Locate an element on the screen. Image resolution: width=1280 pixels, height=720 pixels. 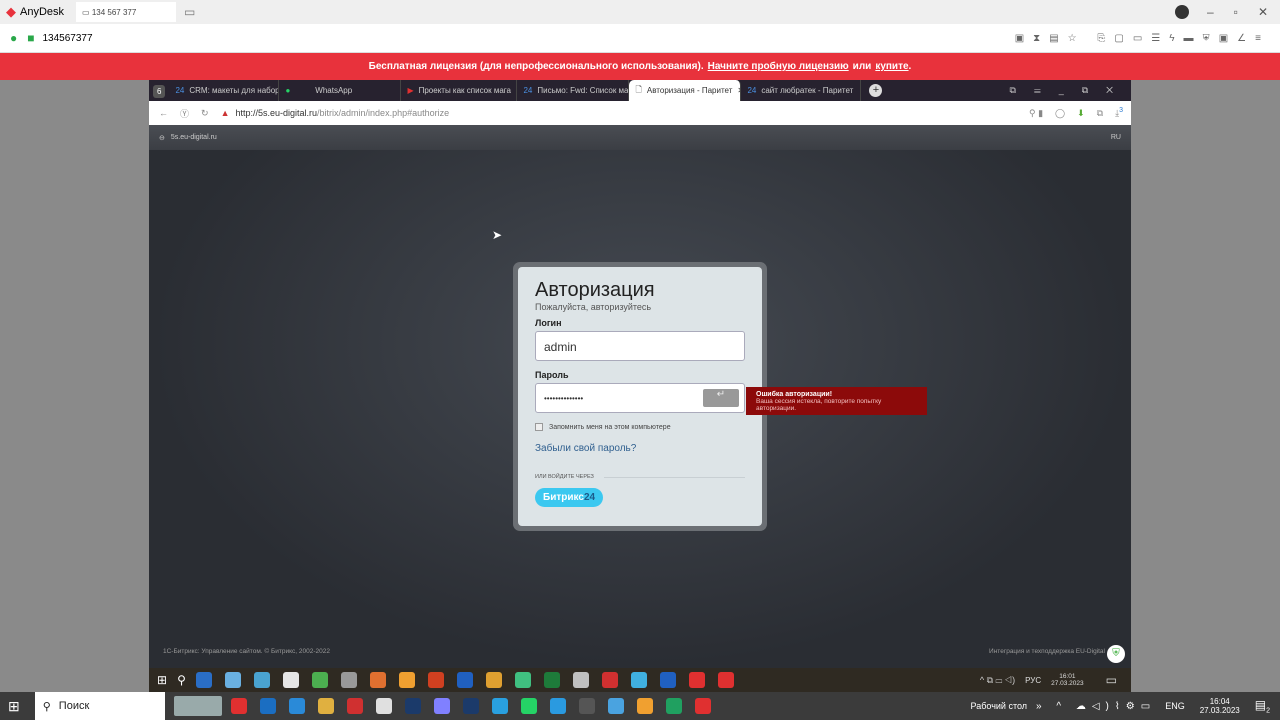
session-tab: ▭ 134 567 377 is located at coordinates (126, 12).